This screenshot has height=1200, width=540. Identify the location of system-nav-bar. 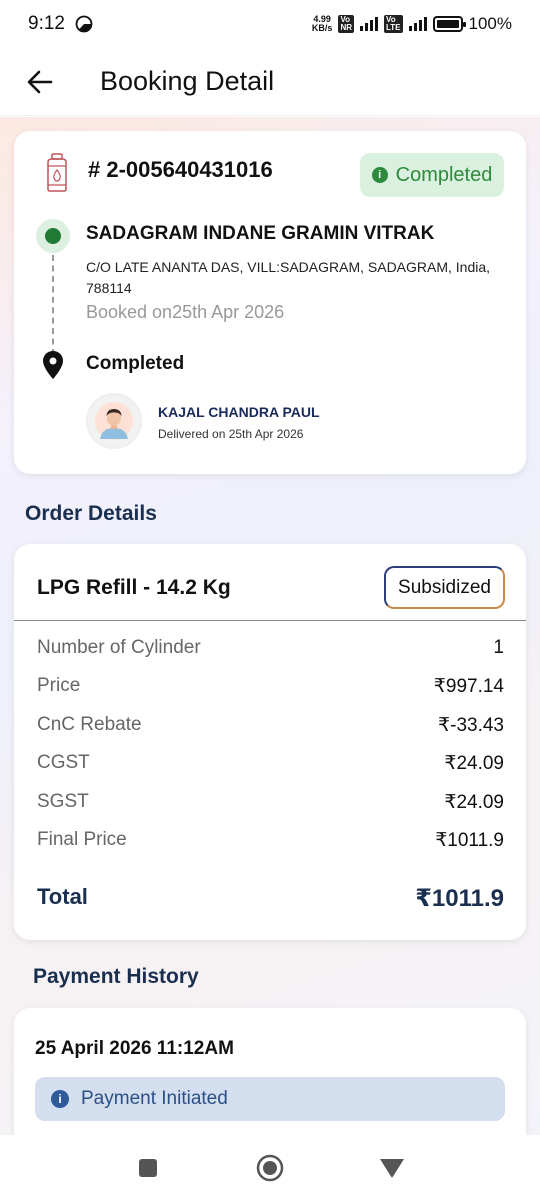
(270, 1167).